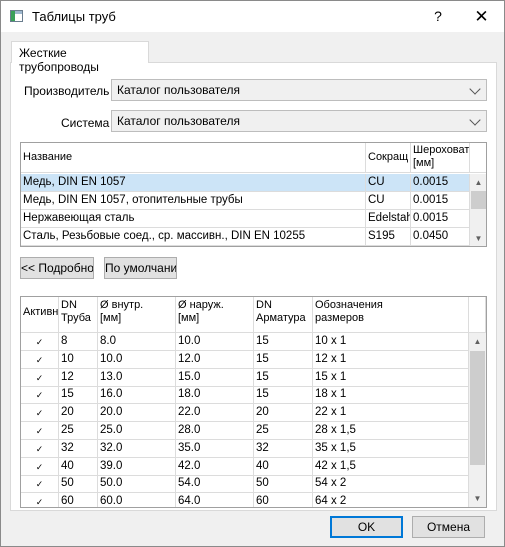 This screenshot has width=505, height=547. What do you see at coordinates (80, 57) in the screenshot?
I see `tab-rigid-pipes: Жесткие трубопроводы` at bounding box center [80, 57].